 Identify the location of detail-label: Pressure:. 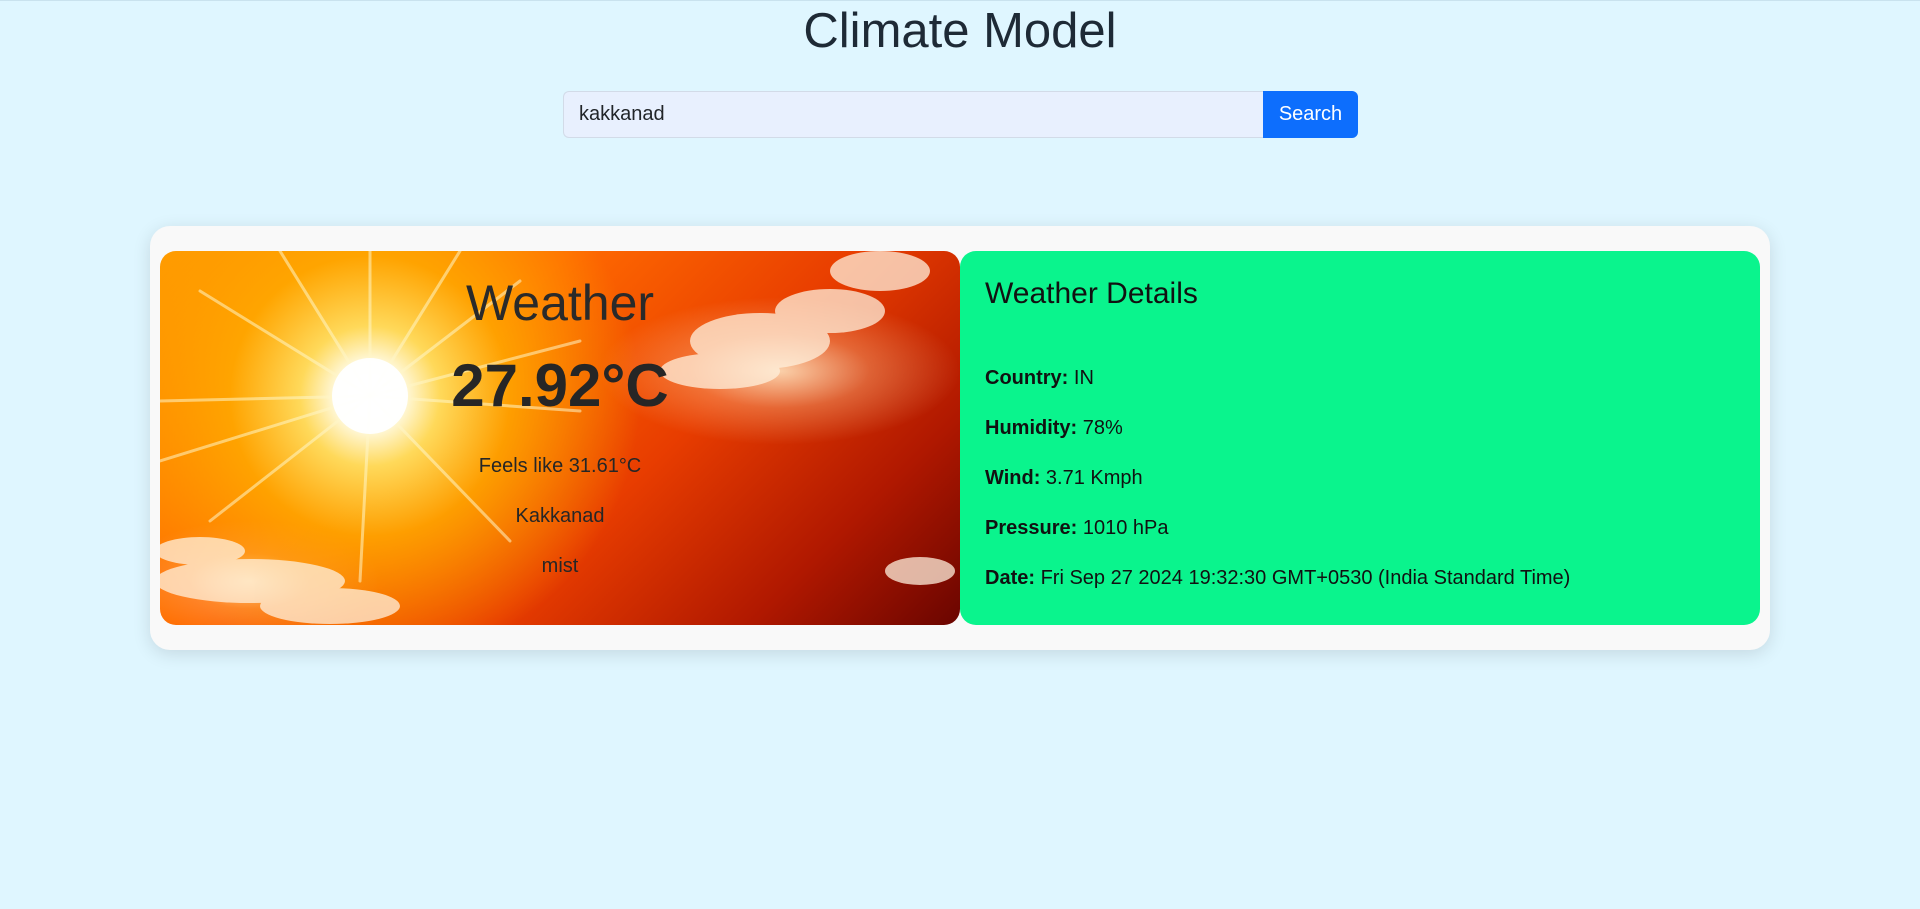
(1031, 528).